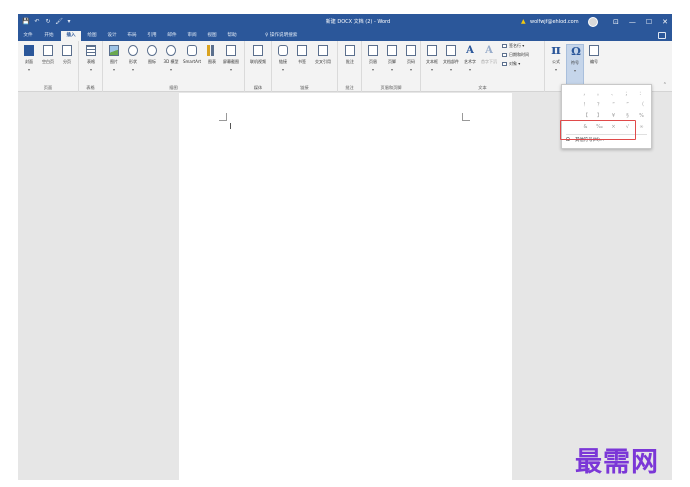  I want to click on drop-cap-icon: A, so click(489, 50).